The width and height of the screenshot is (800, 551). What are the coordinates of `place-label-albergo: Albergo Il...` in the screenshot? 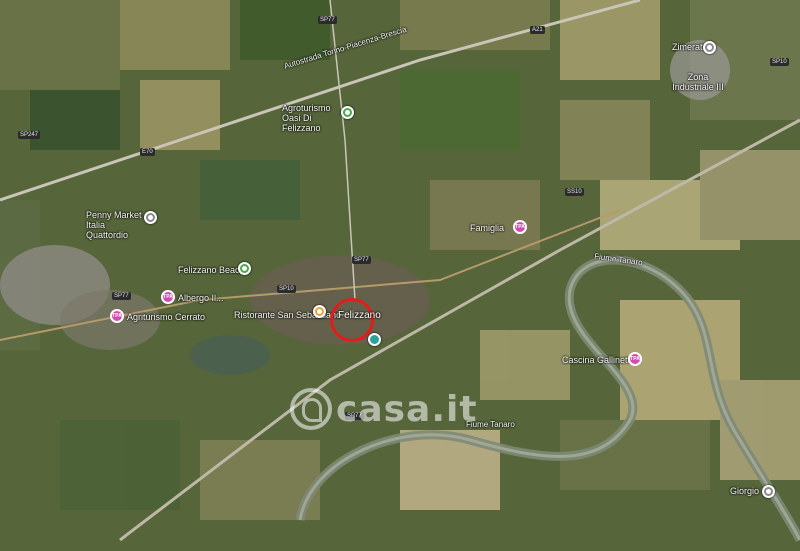 It's located at (201, 298).